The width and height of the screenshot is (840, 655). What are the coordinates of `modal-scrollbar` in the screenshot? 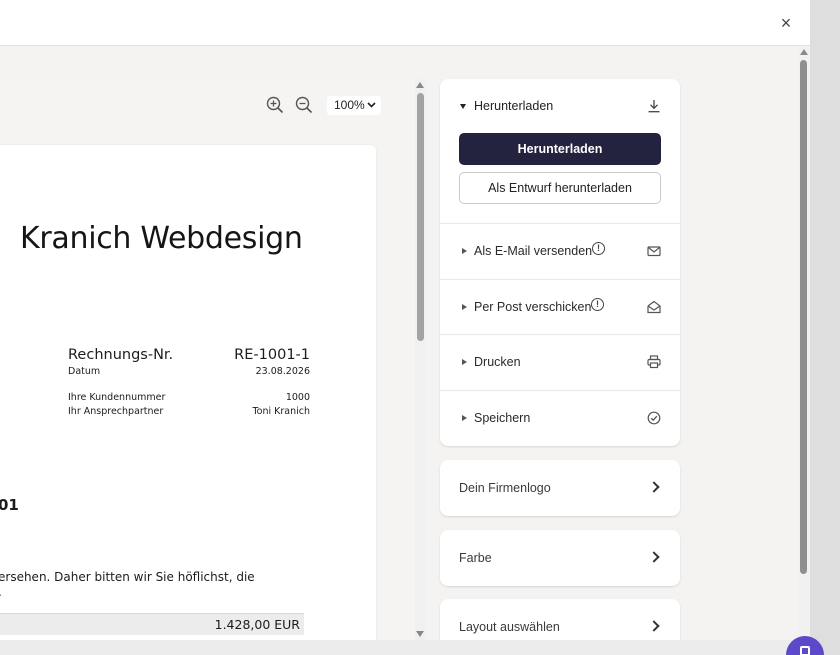 It's located at (804, 350).